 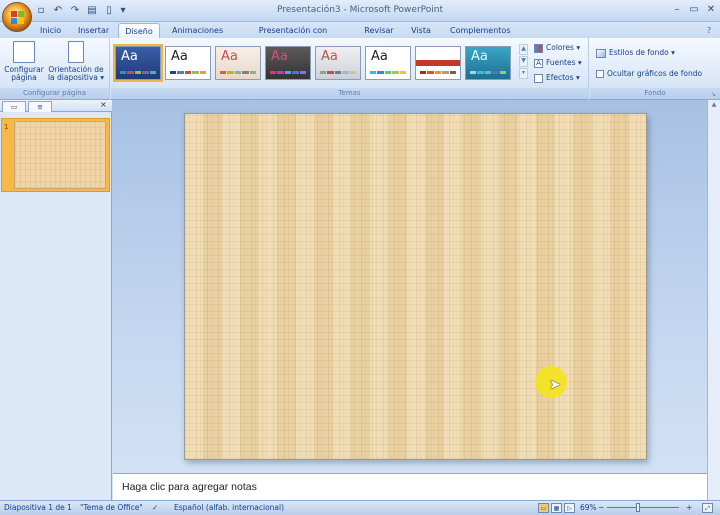 What do you see at coordinates (538, 63) in the screenshot?
I see `fonts-icon: A` at bounding box center [538, 63].